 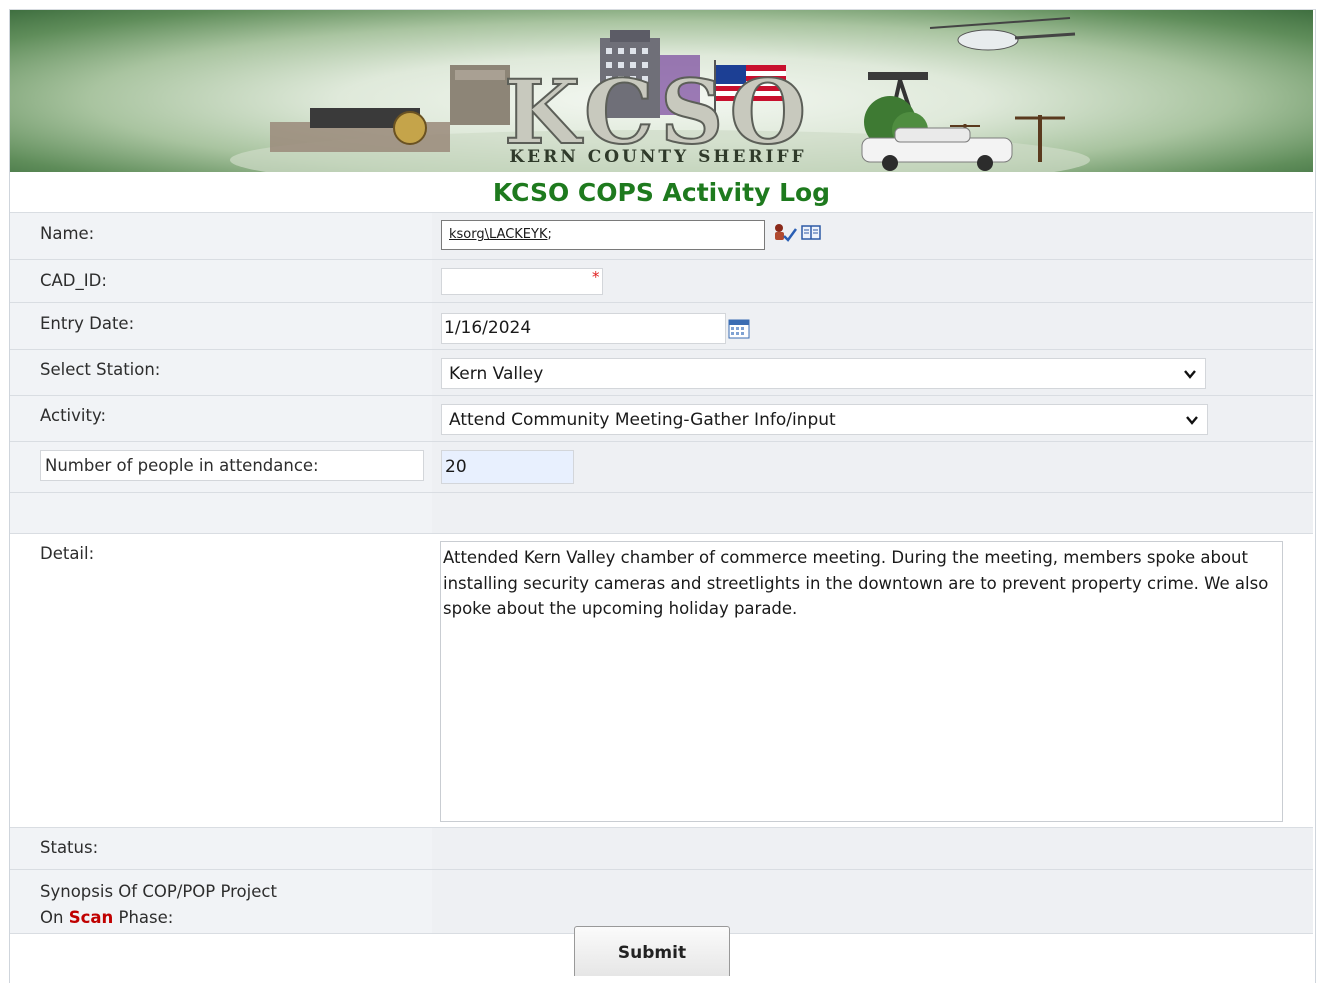 What do you see at coordinates (100, 369) in the screenshot?
I see `station-label: Select Station:` at bounding box center [100, 369].